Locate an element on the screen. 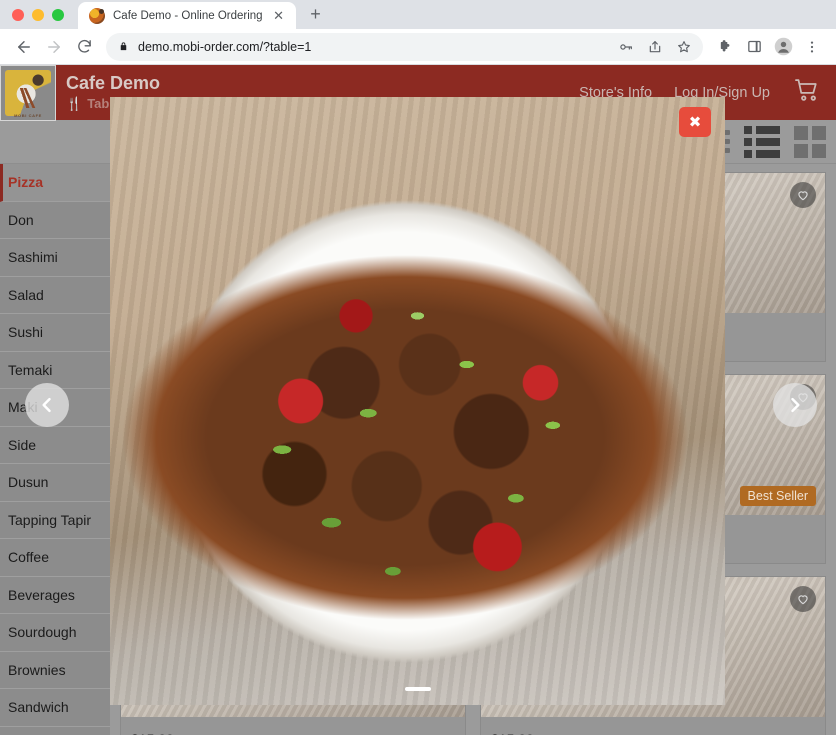 The width and height of the screenshot is (836, 735). sidebar-item-beverages: Beverages is located at coordinates (55, 595).